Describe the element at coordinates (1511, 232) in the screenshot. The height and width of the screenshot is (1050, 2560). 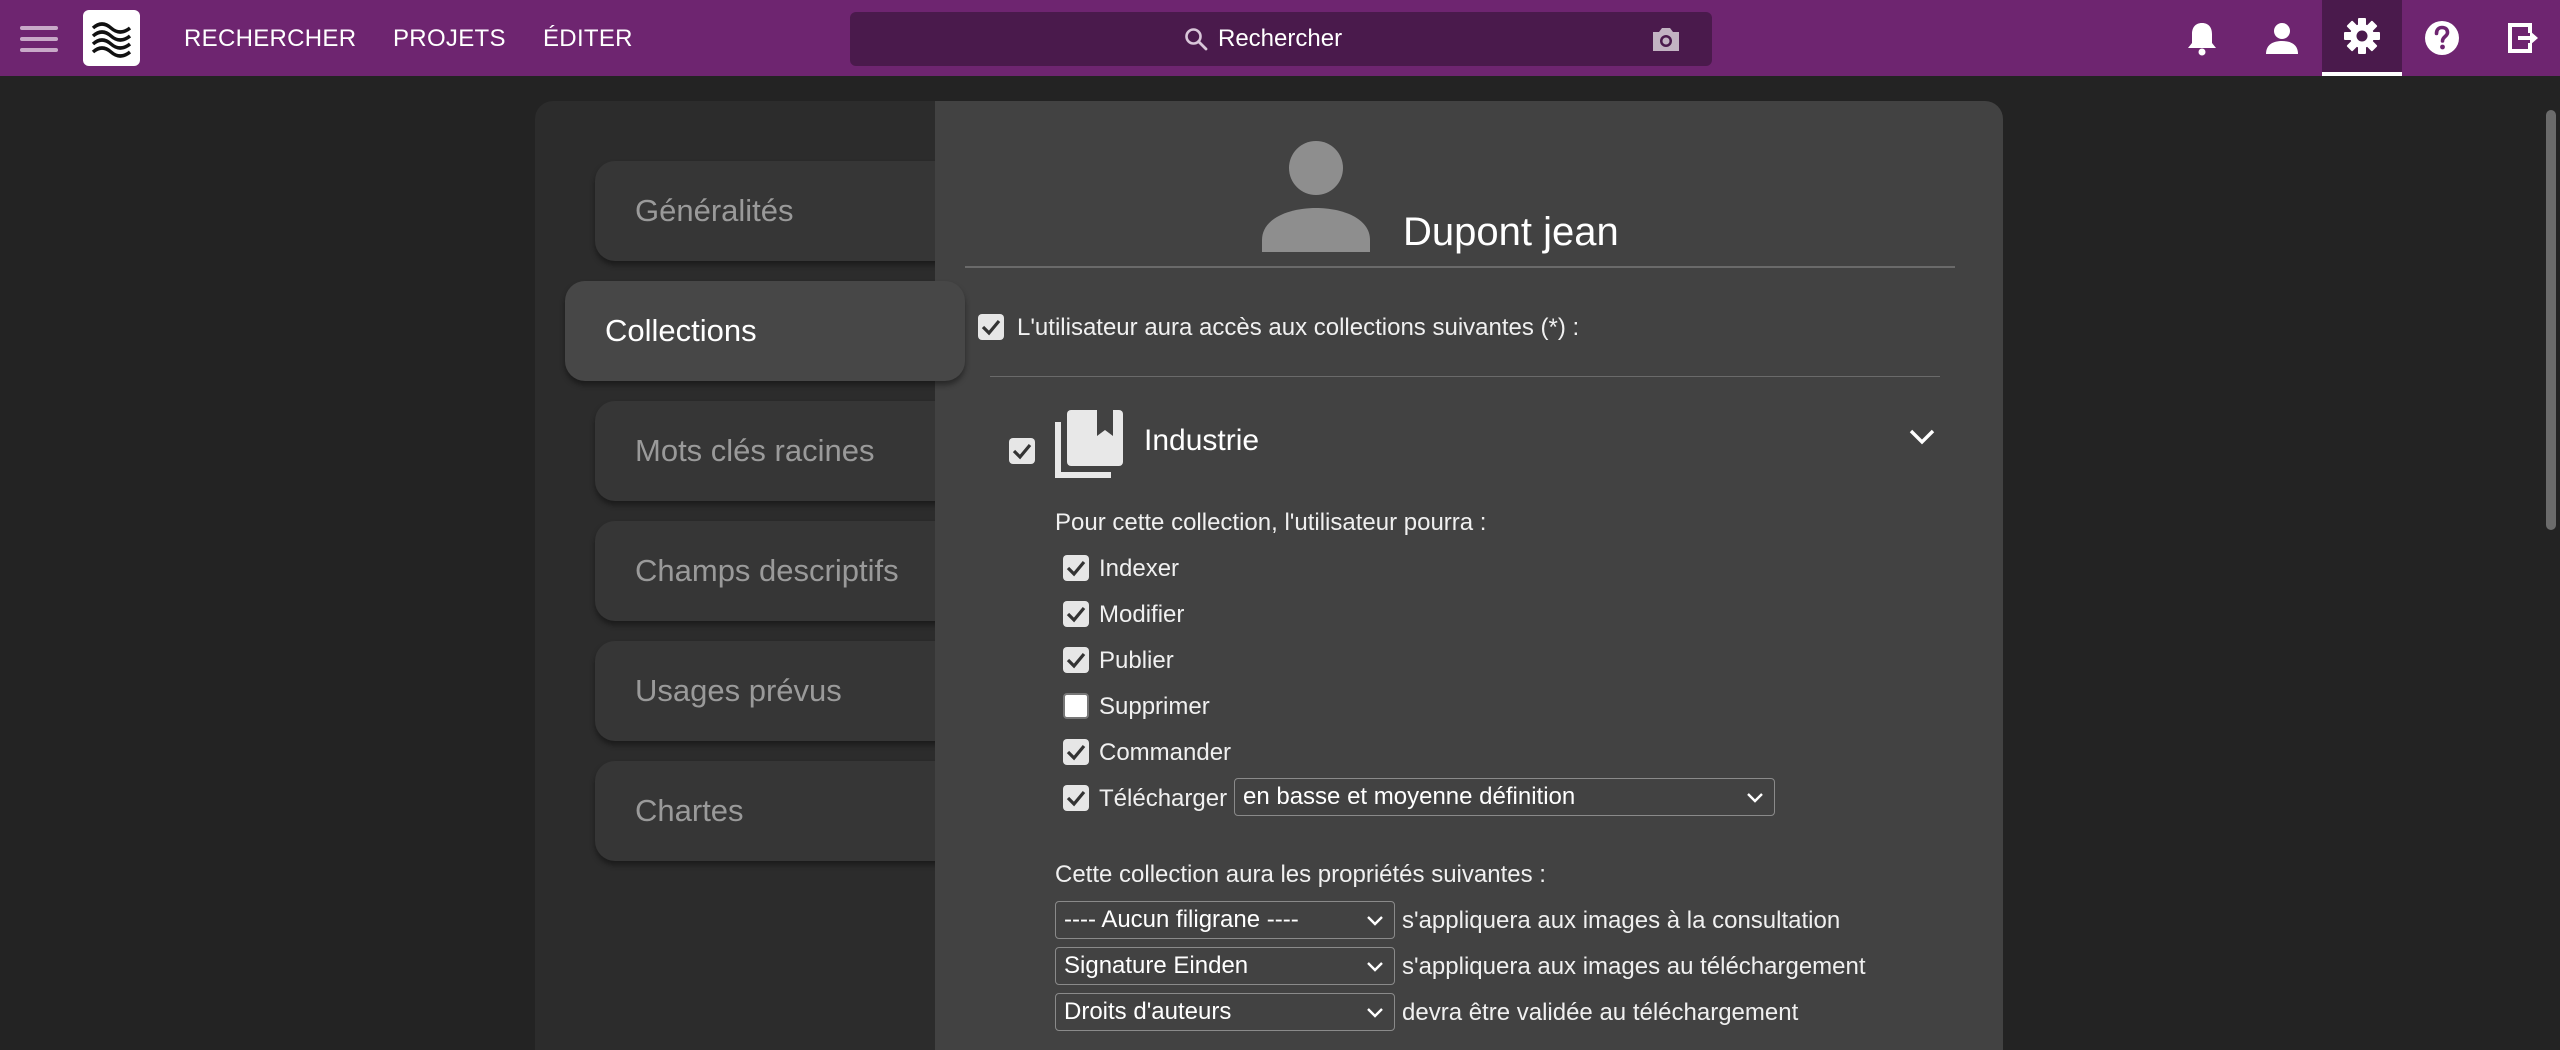
I see `user-name: Dupont jean` at that location.